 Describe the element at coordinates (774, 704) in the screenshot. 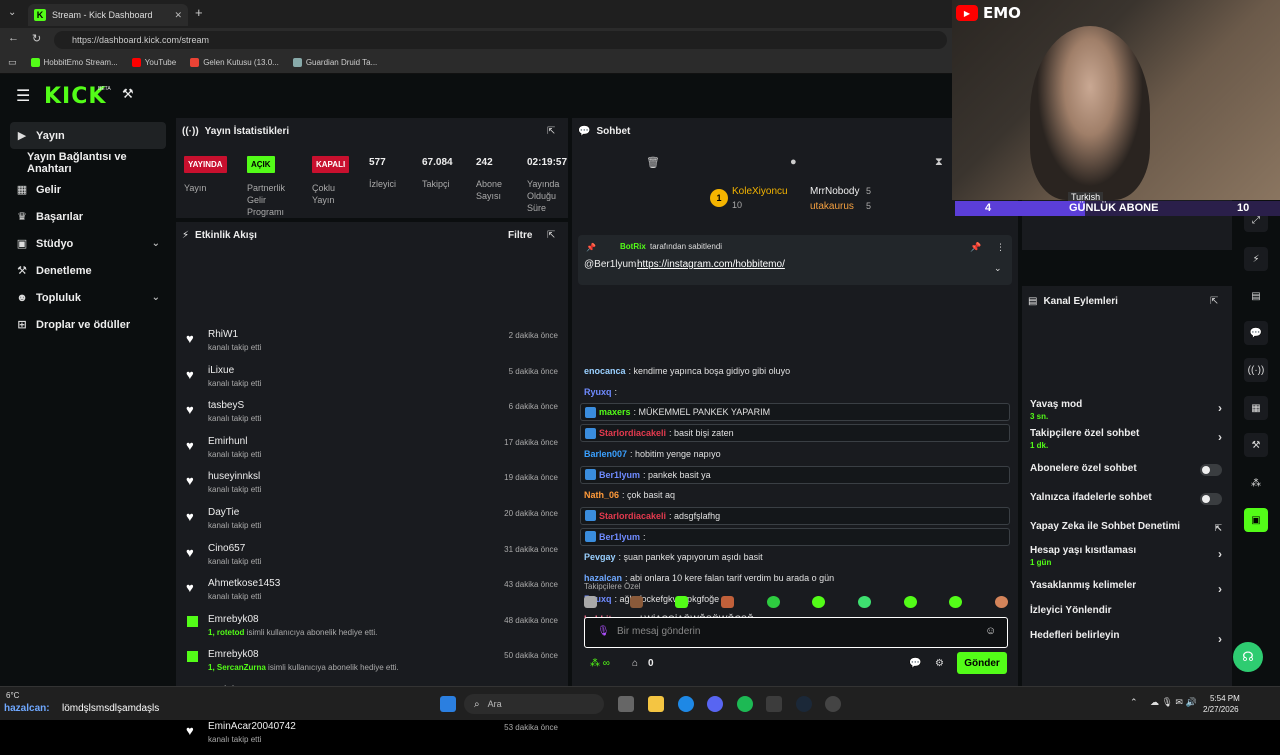

I see `terminal-icon` at that location.